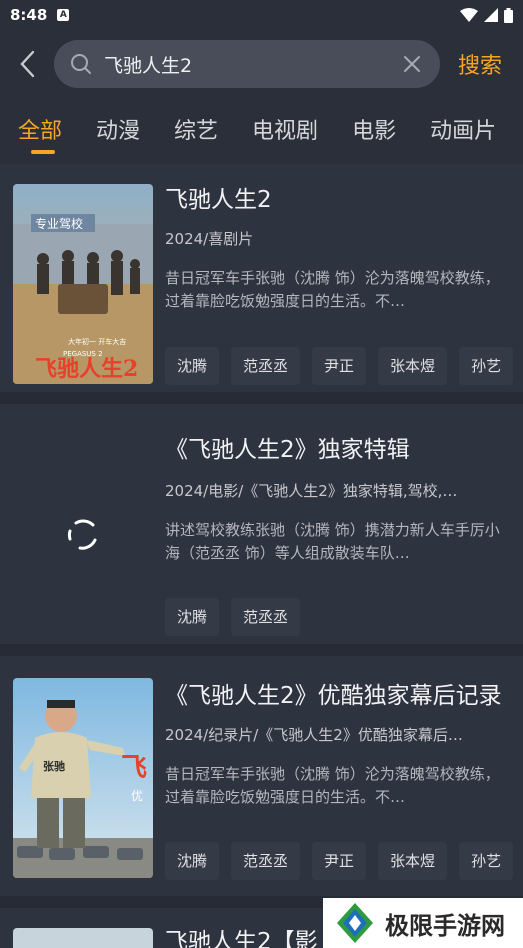 The image size is (523, 948). What do you see at coordinates (54, 766) in the screenshot?
I see `poster-shirt-text: 张驰` at bounding box center [54, 766].